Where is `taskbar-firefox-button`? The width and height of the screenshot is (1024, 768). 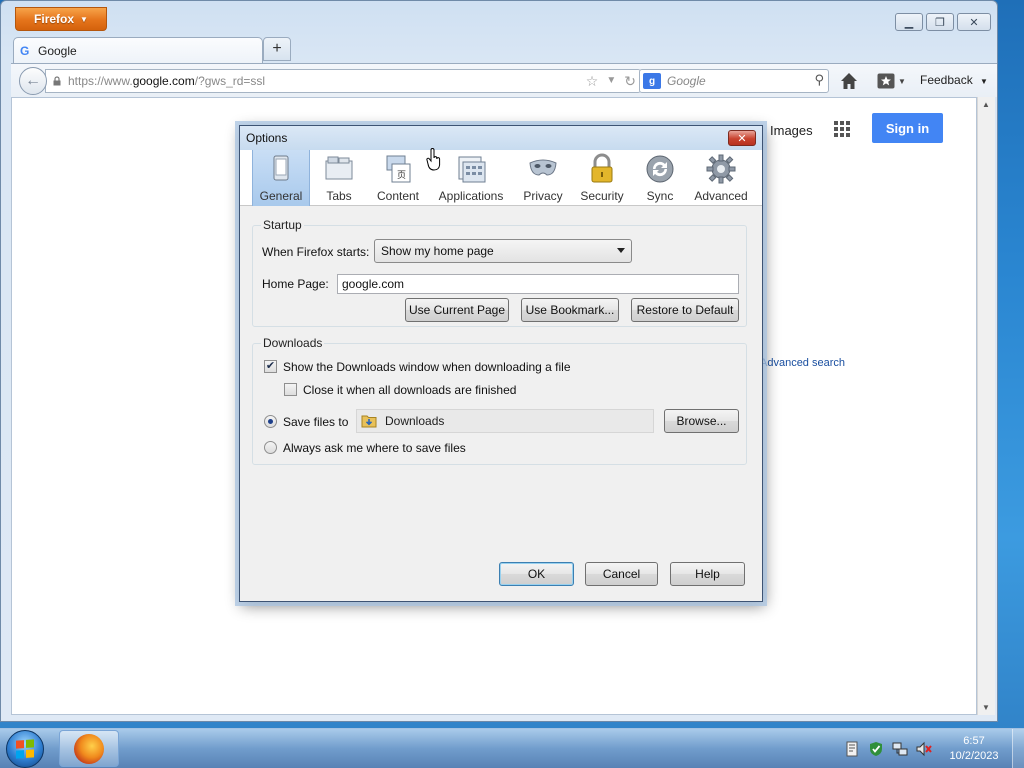
taskbar-firefox-button is located at coordinates (89, 748).